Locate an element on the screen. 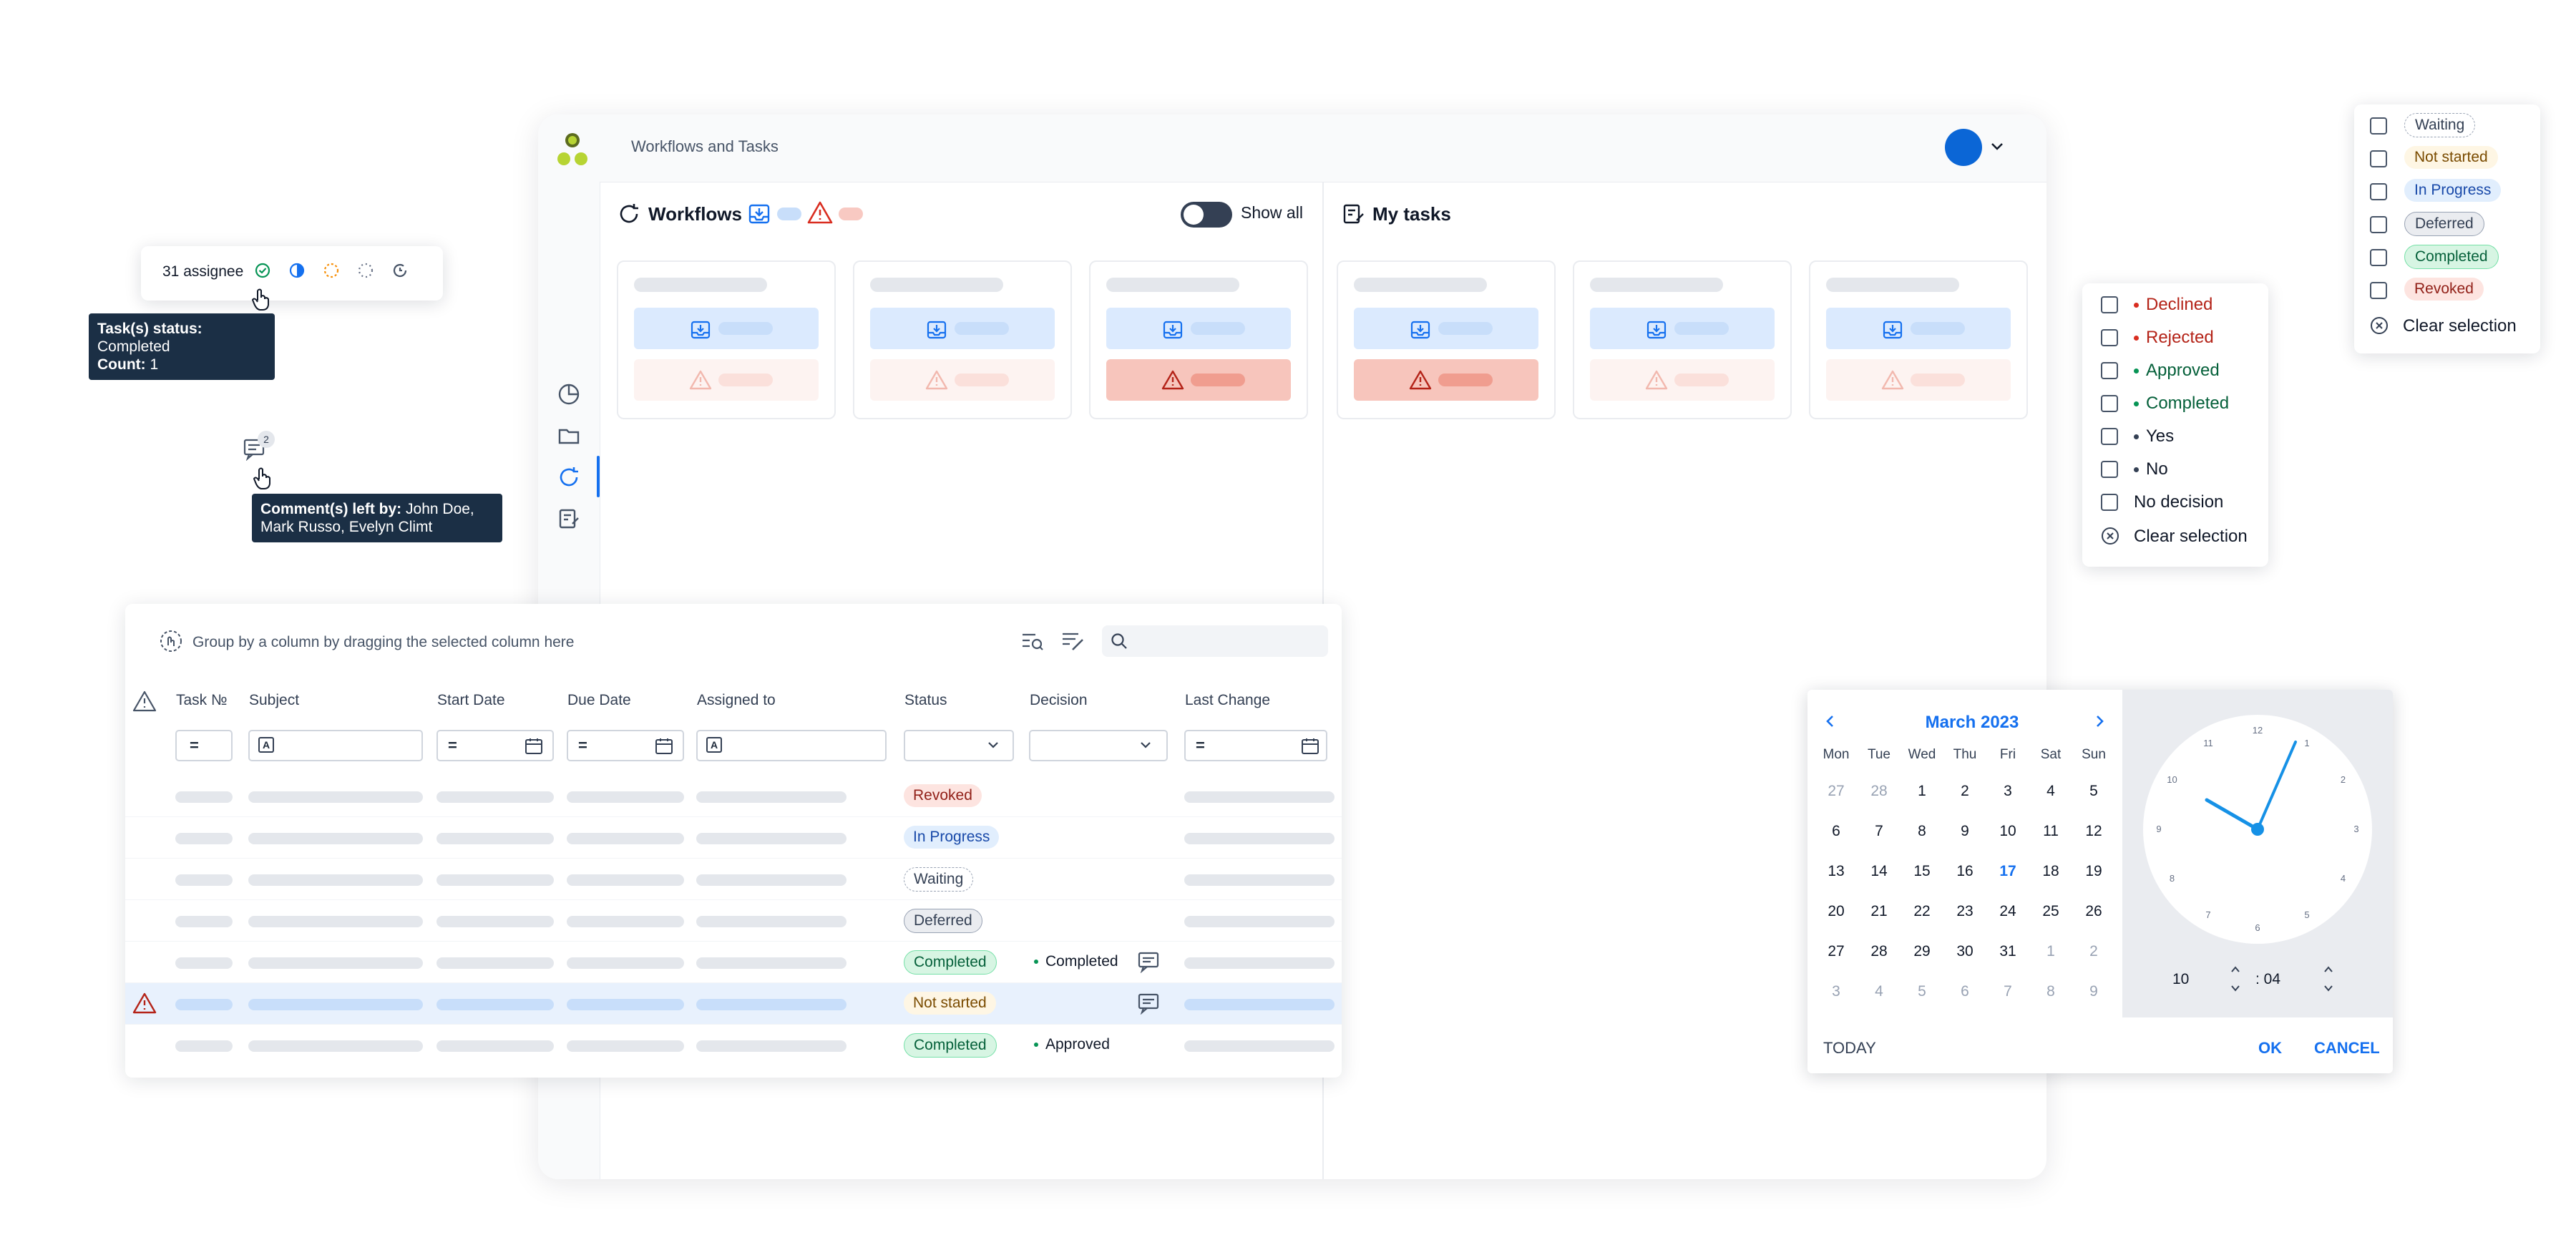  calendar-day: 29 is located at coordinates (1922, 951).